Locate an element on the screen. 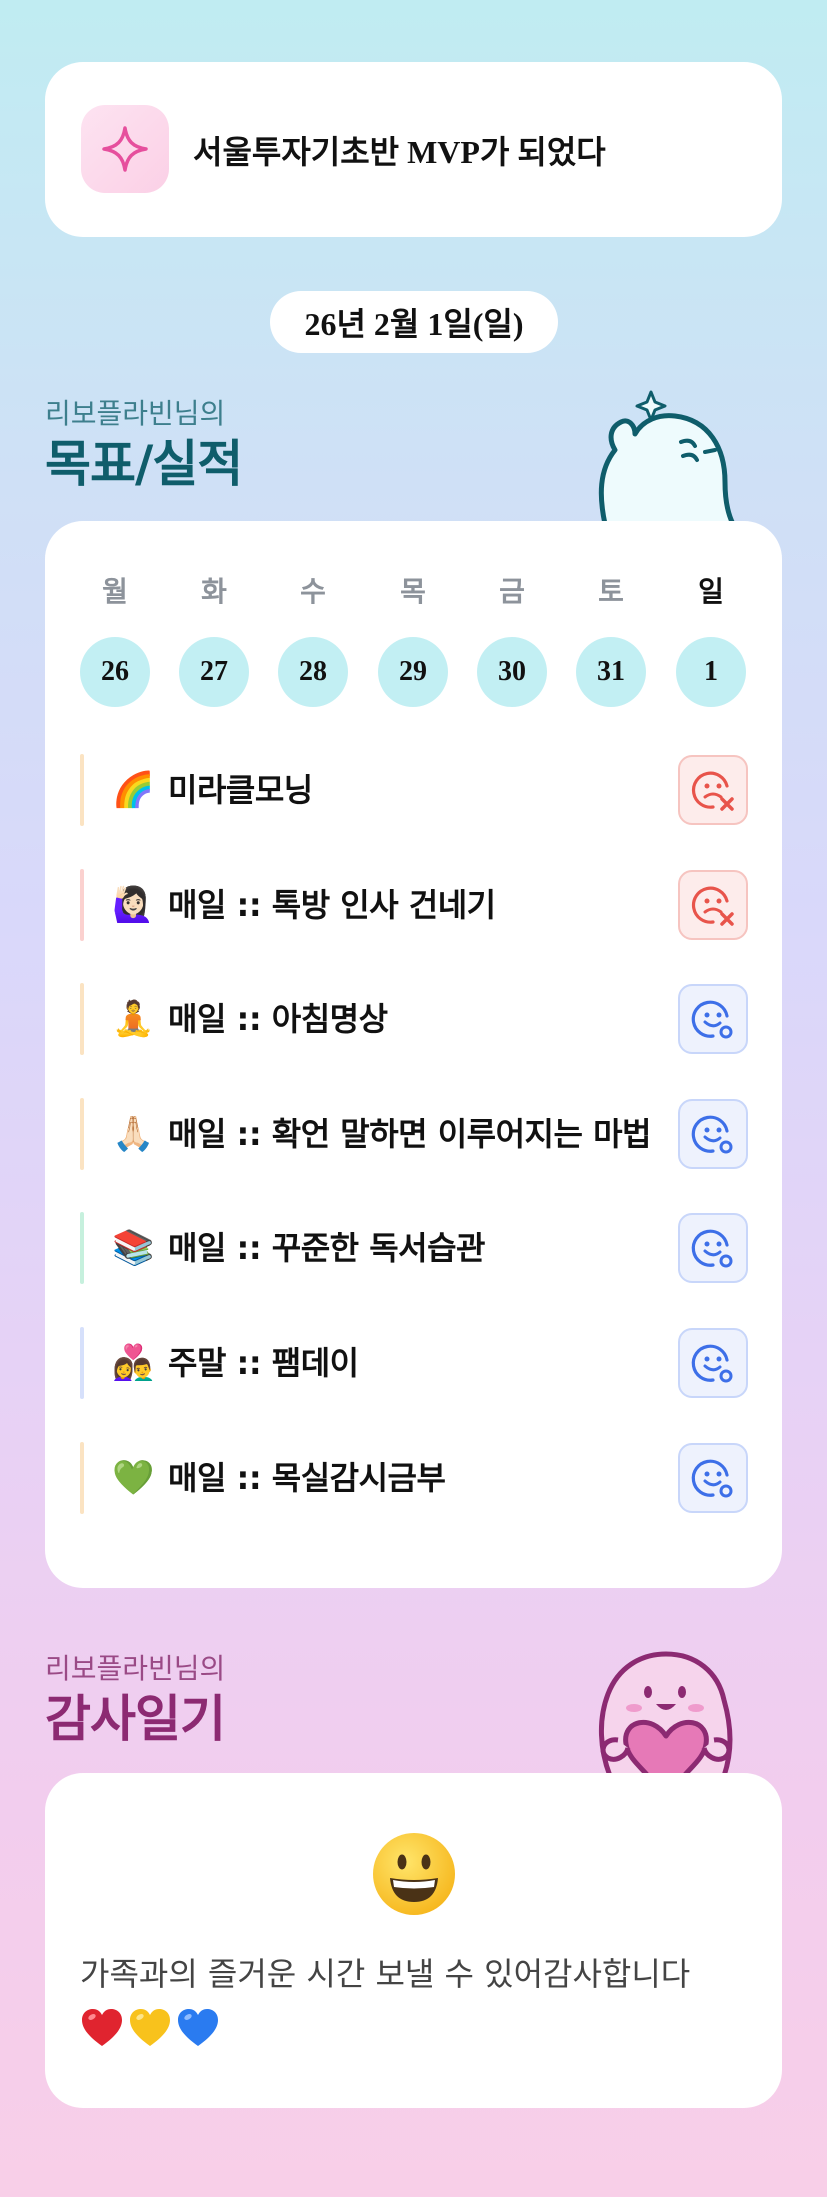  date-selector: 26년 2월 1일(일) is located at coordinates (414, 322).